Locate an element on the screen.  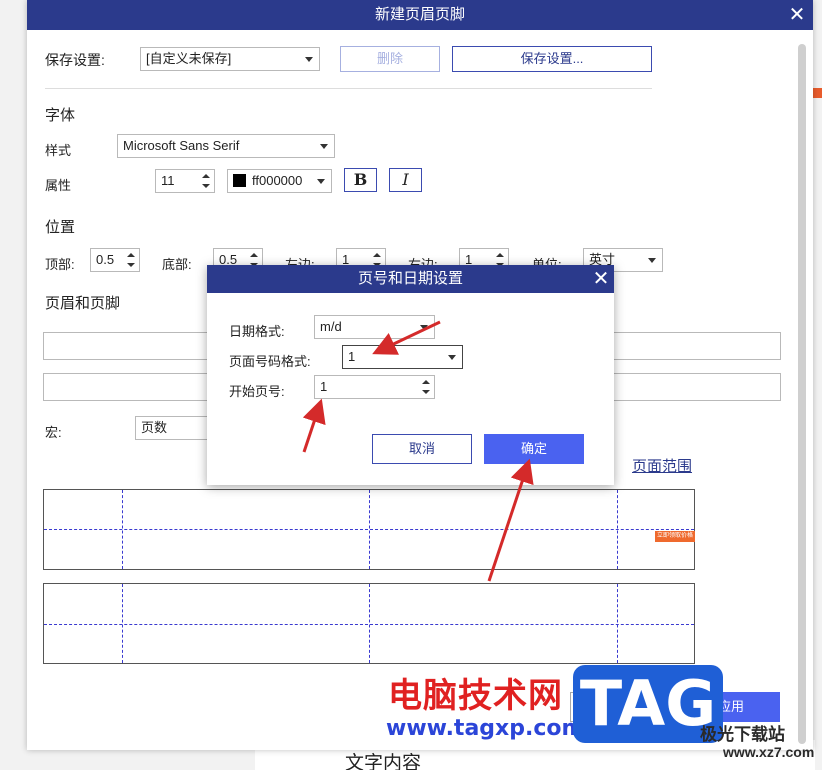
bottom-label: 底部: is located at coordinates (177, 264).